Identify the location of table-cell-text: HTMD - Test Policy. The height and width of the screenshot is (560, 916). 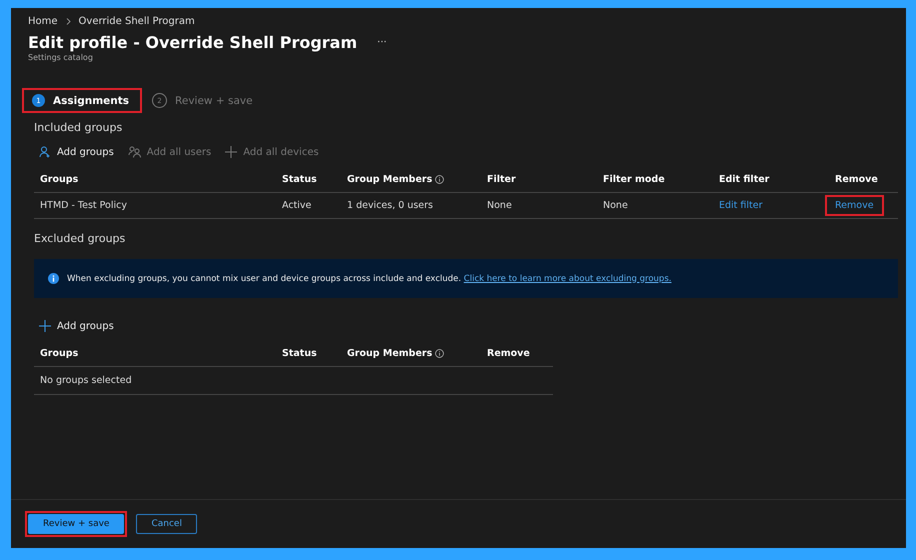
(83, 206).